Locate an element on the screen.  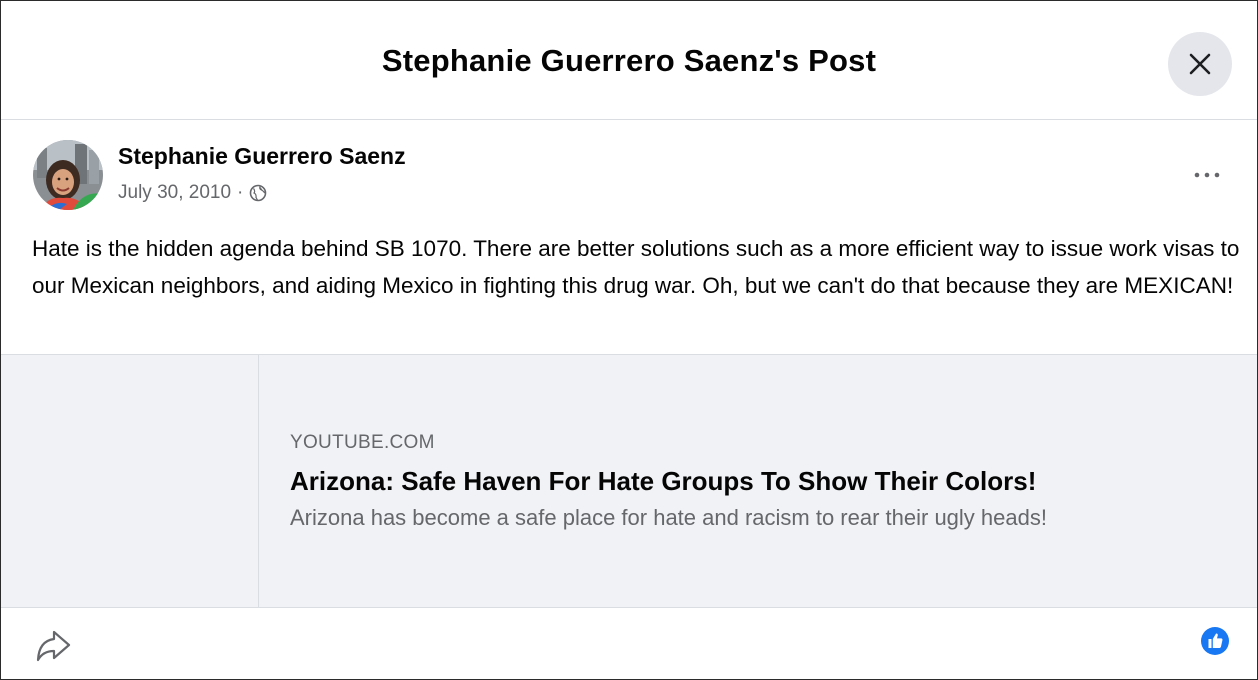
post-meta: July 30, 2010 · is located at coordinates (192, 193).